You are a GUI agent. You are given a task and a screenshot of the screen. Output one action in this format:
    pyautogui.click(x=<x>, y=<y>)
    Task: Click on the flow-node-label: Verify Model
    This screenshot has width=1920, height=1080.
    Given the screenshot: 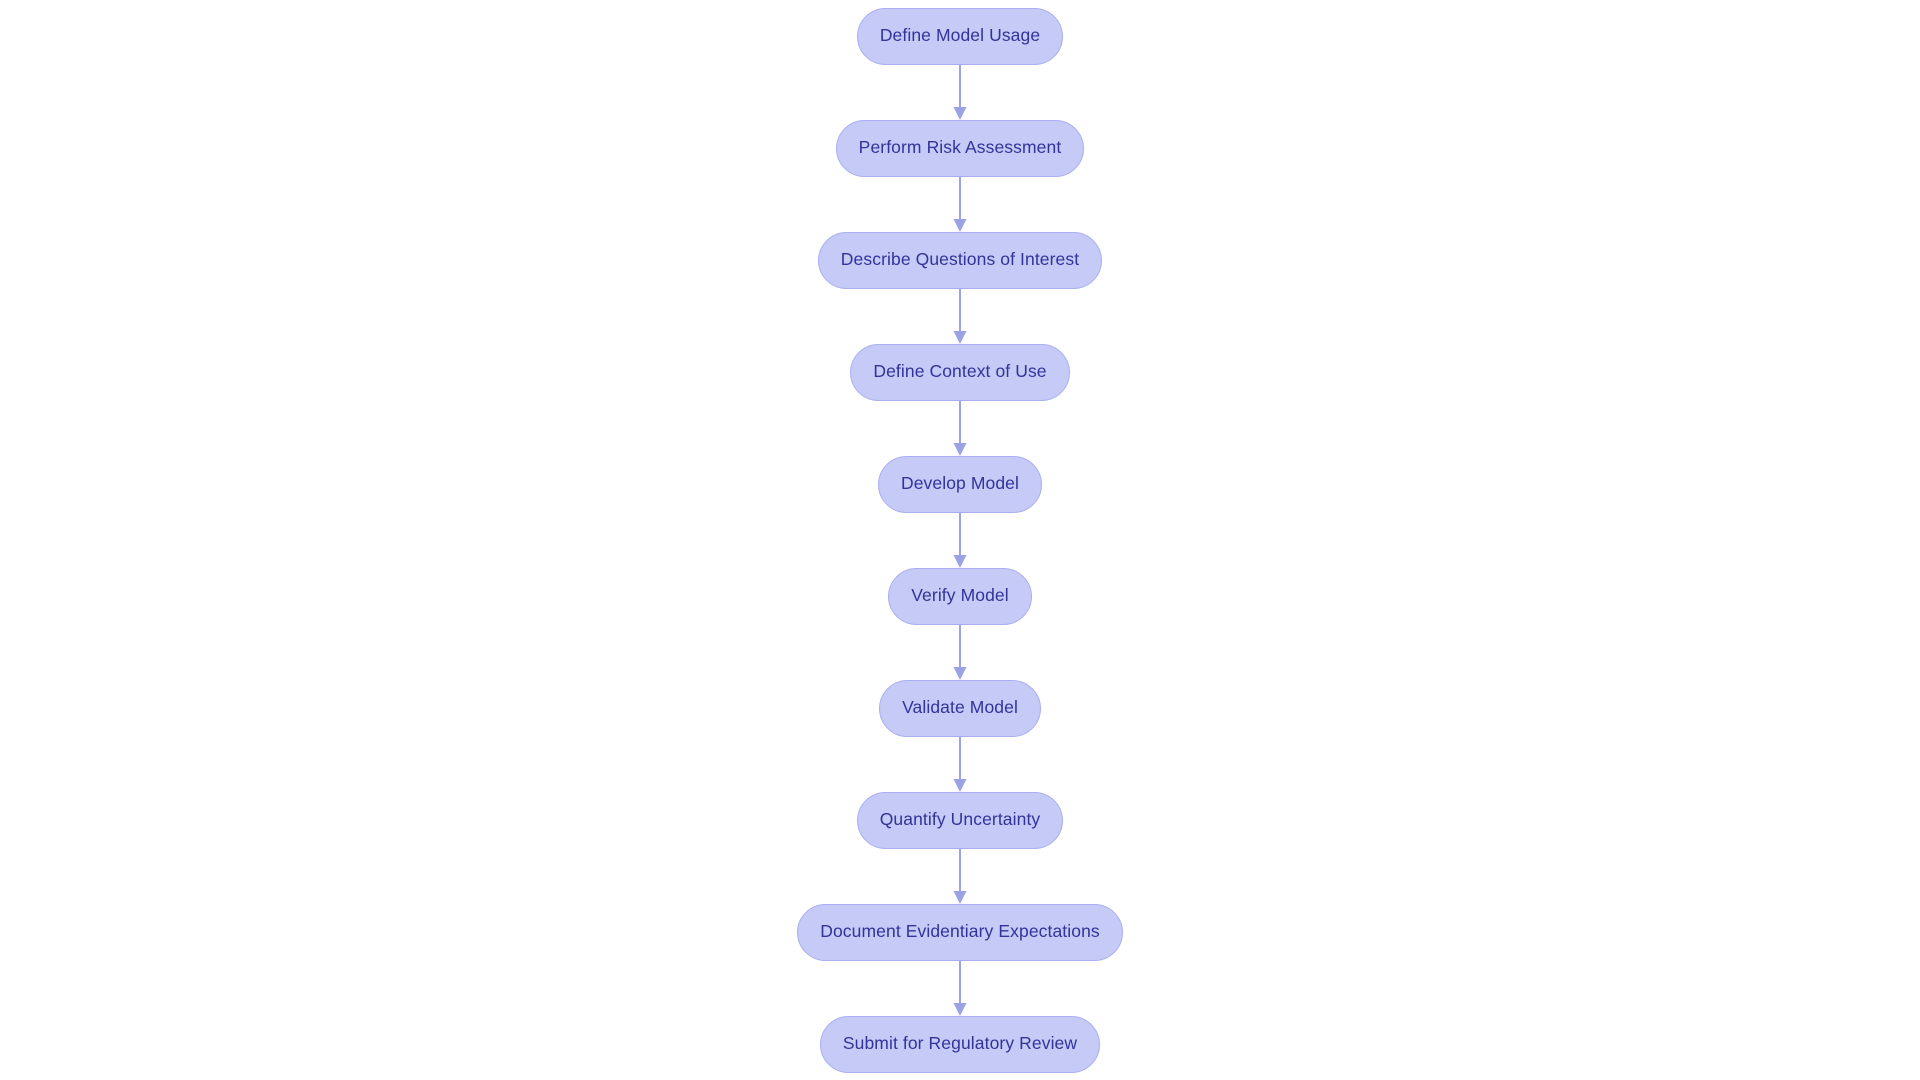 What is the action you would take?
    pyautogui.click(x=960, y=595)
    